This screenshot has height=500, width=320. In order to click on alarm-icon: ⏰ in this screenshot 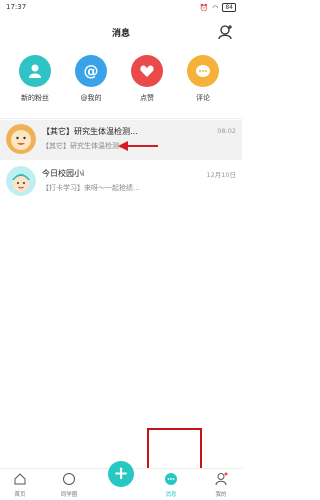, I will do `click(204, 7)`.